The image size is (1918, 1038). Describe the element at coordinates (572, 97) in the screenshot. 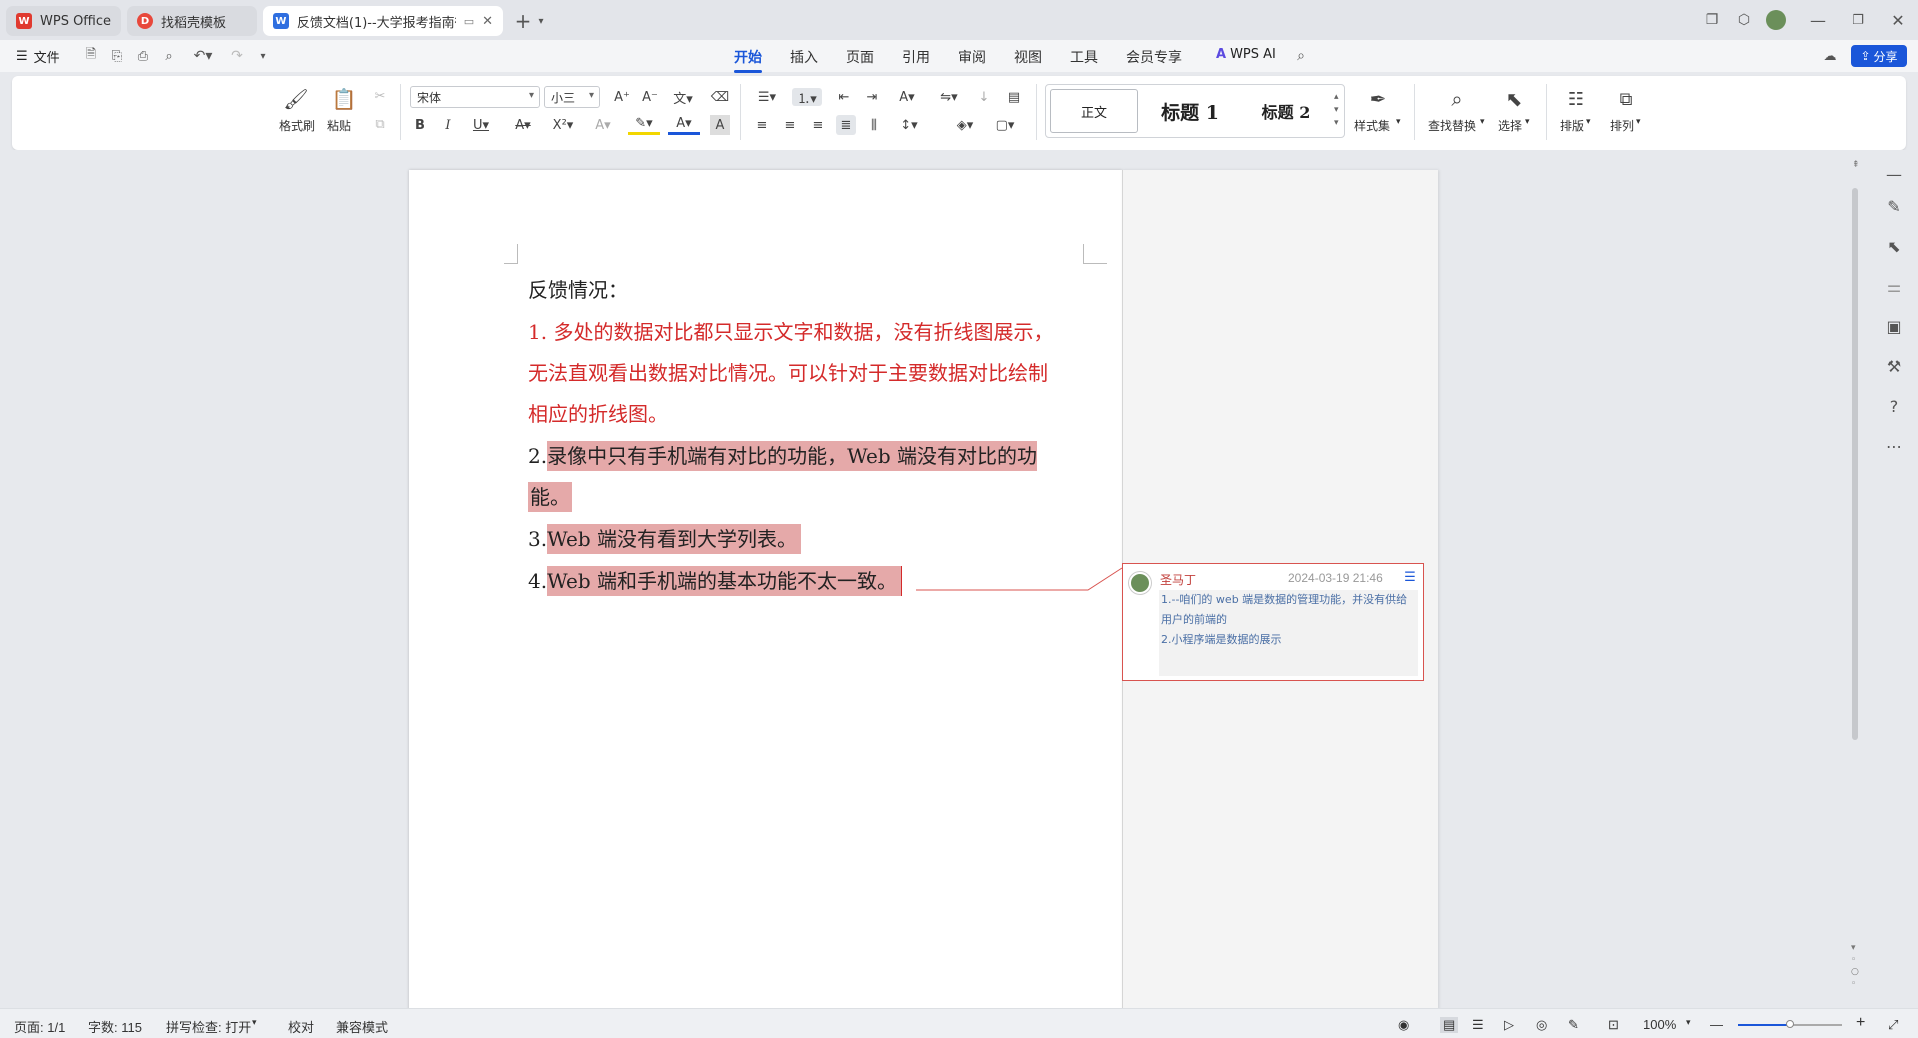

I see `font-size-select: 小三 ▾` at that location.